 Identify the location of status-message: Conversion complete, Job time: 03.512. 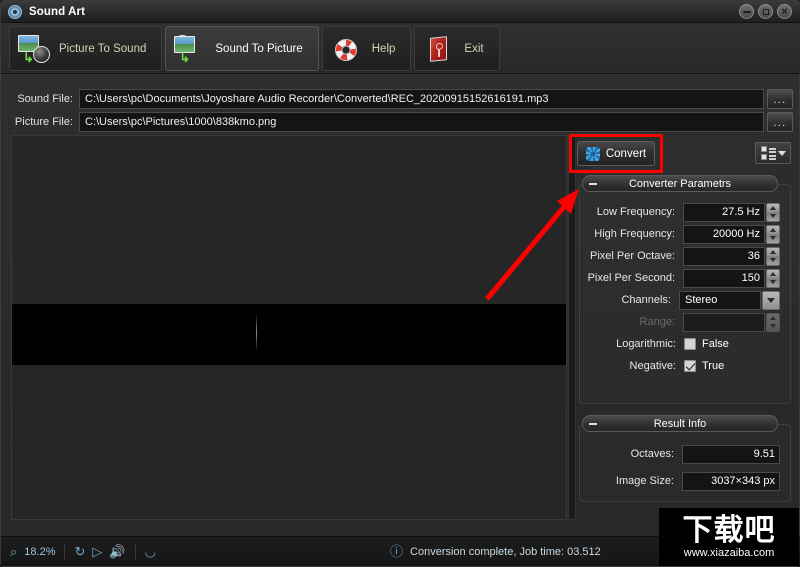
(505, 551).